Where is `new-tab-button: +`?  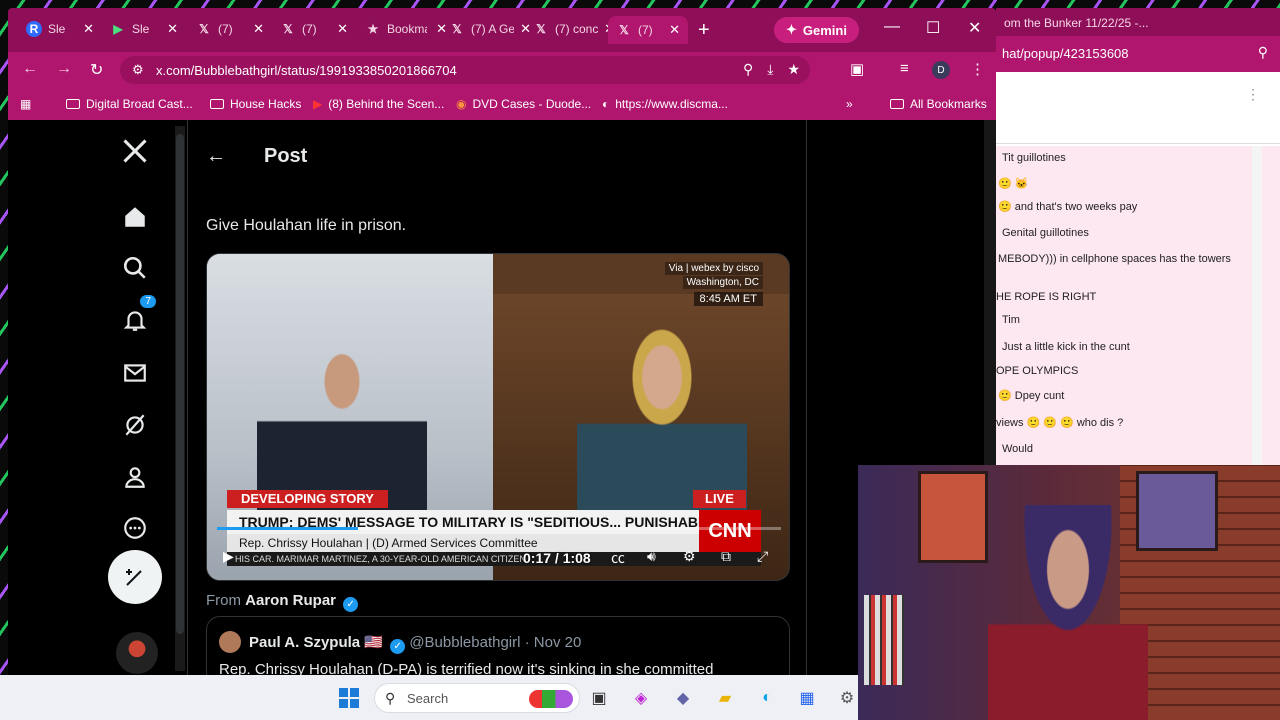 new-tab-button: + is located at coordinates (704, 30).